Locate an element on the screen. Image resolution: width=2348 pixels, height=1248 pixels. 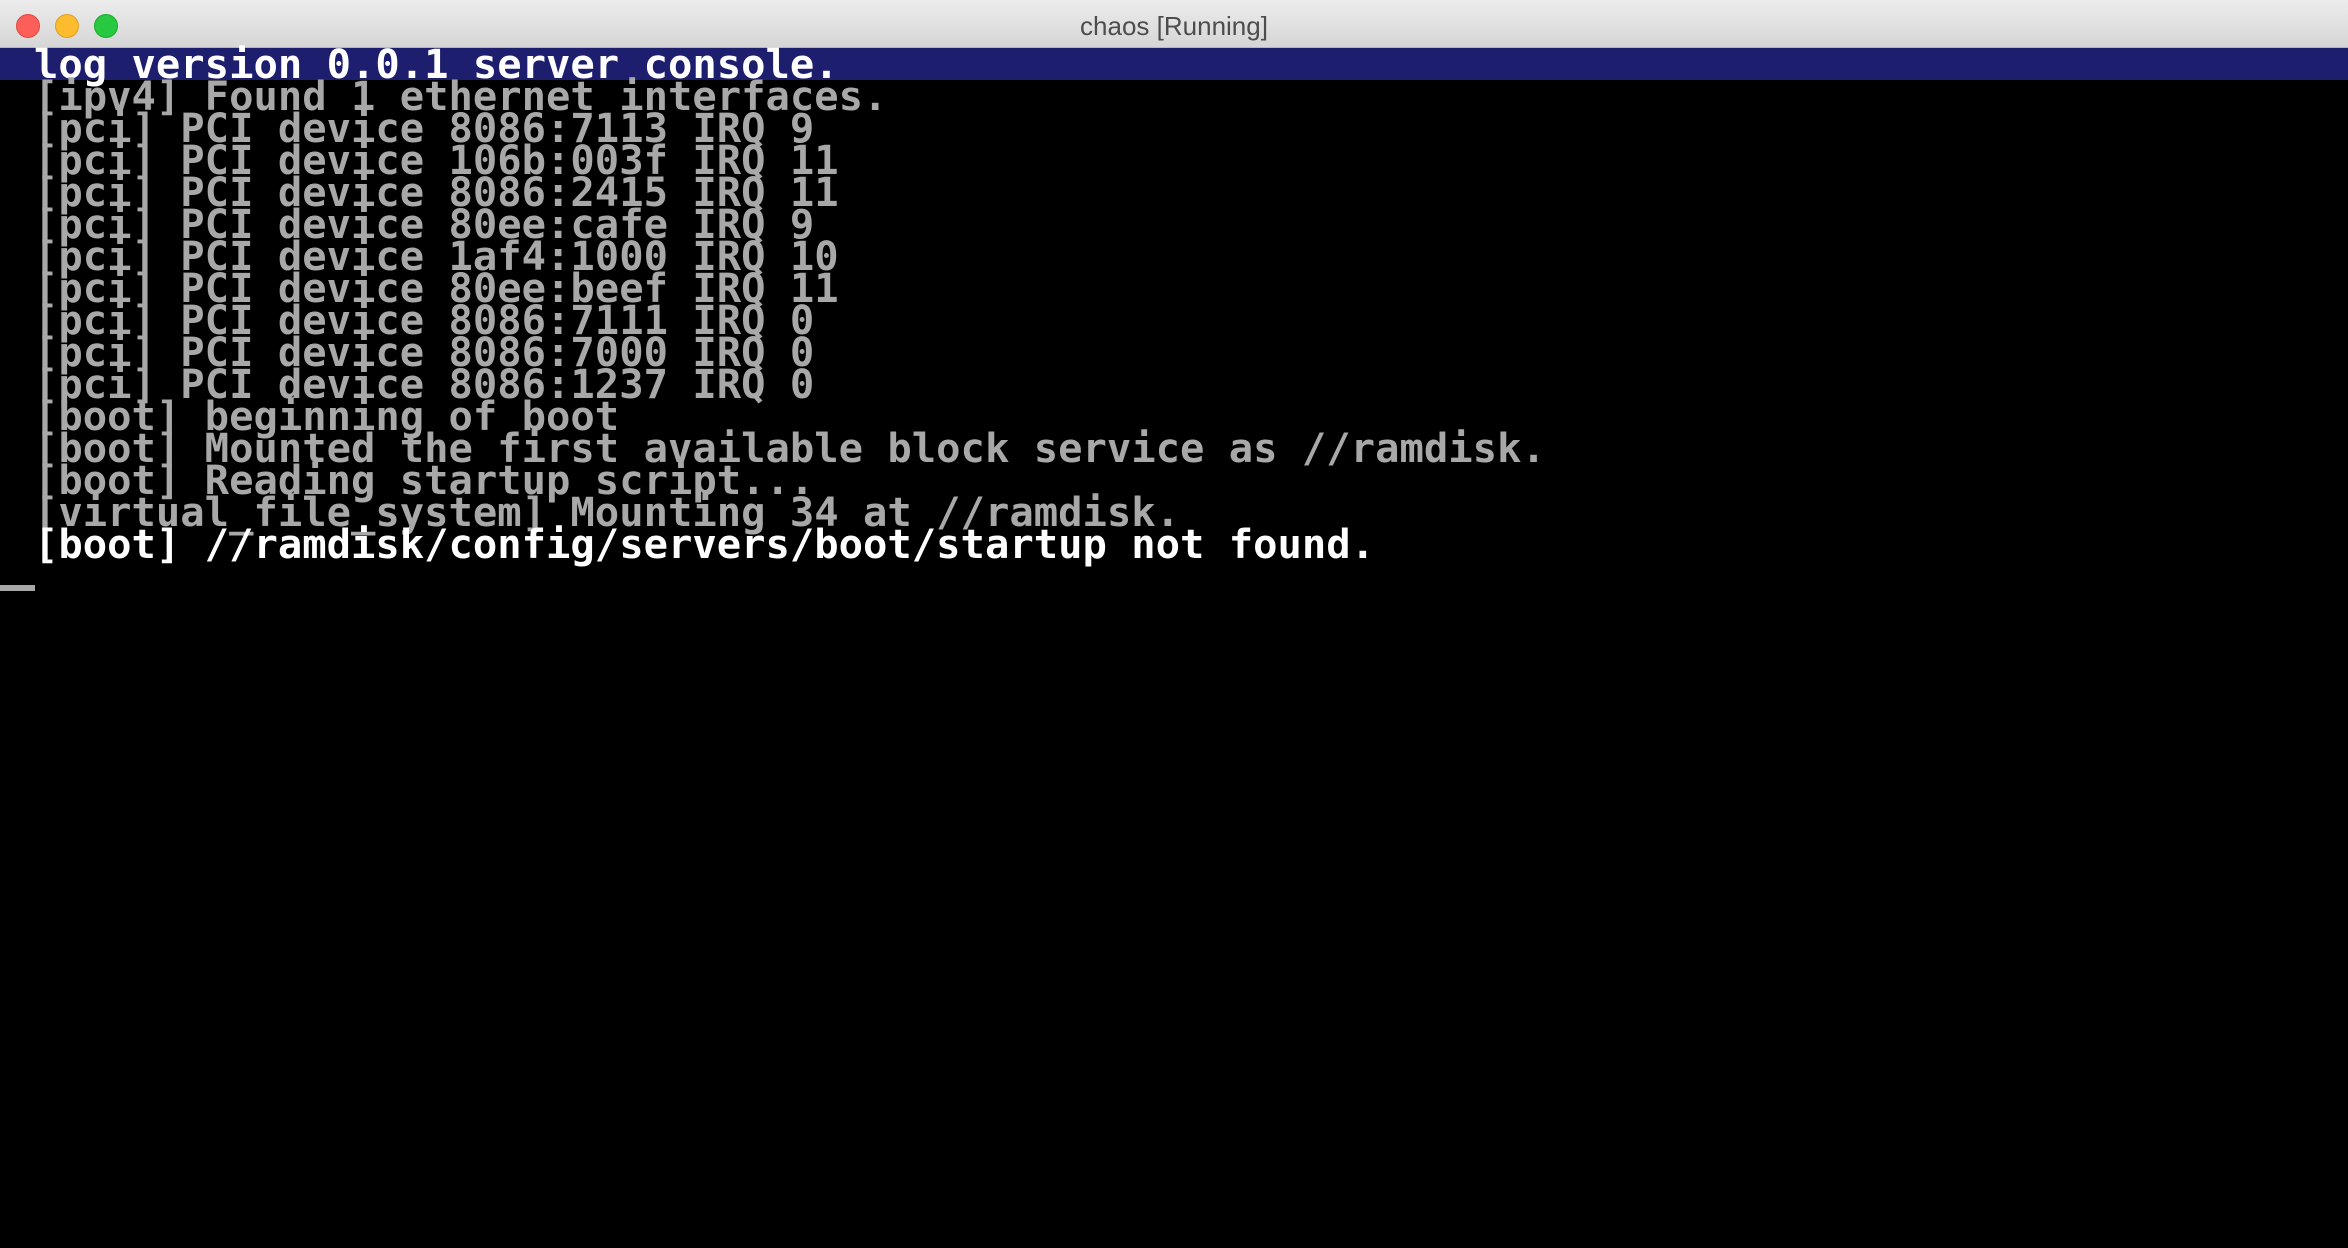
text-cursor is located at coordinates (17, 588).